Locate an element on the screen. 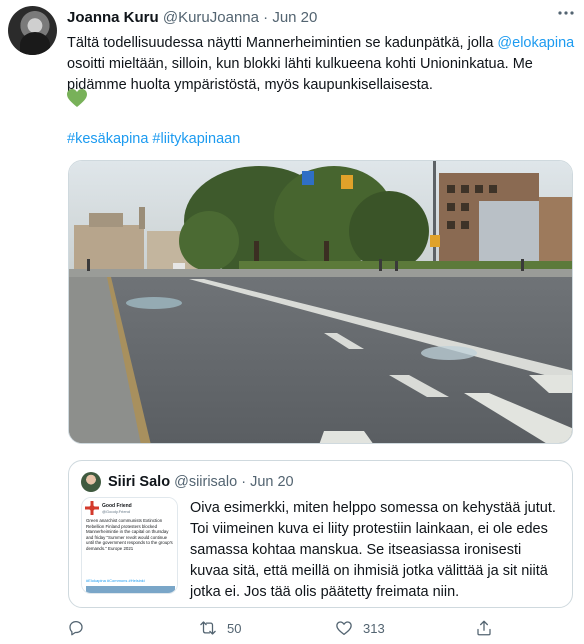  hashtag-list: #kesäkapina #liitykapinaan is located at coordinates (155, 139).